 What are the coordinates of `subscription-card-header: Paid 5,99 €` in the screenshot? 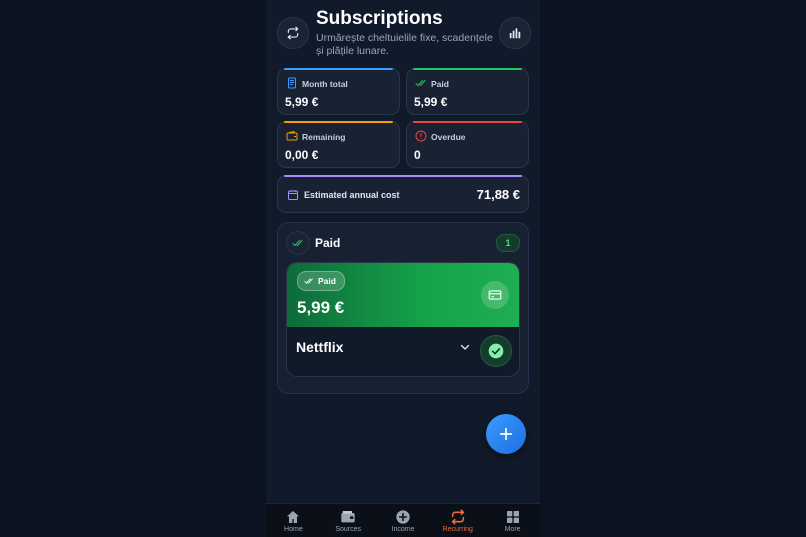 It's located at (403, 295).